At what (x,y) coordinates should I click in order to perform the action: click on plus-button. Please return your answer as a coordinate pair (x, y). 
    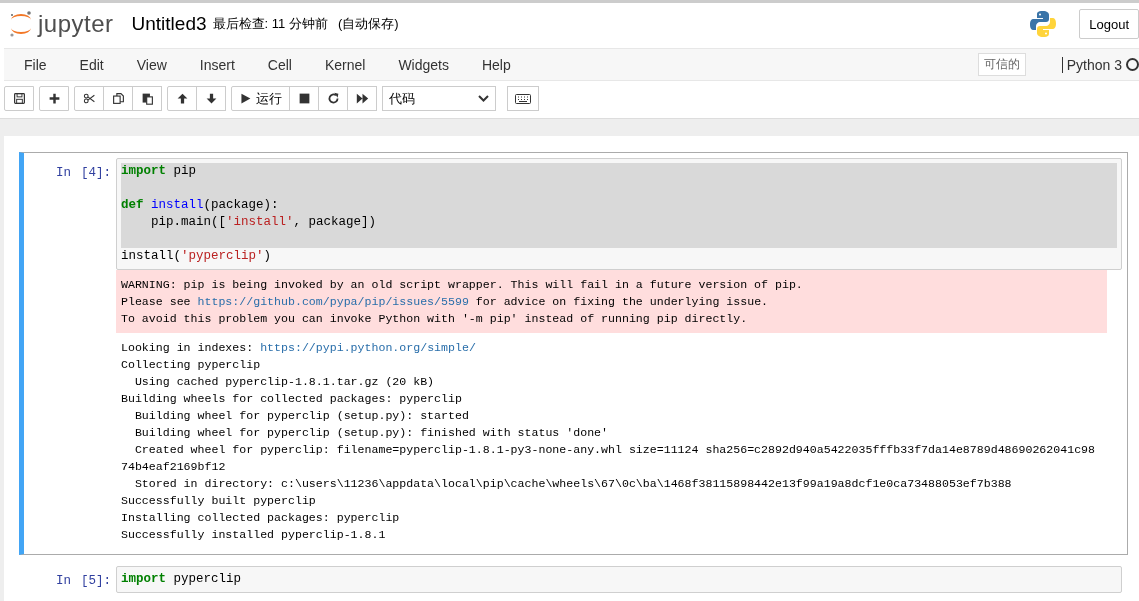
    Looking at the image, I should click on (54, 98).